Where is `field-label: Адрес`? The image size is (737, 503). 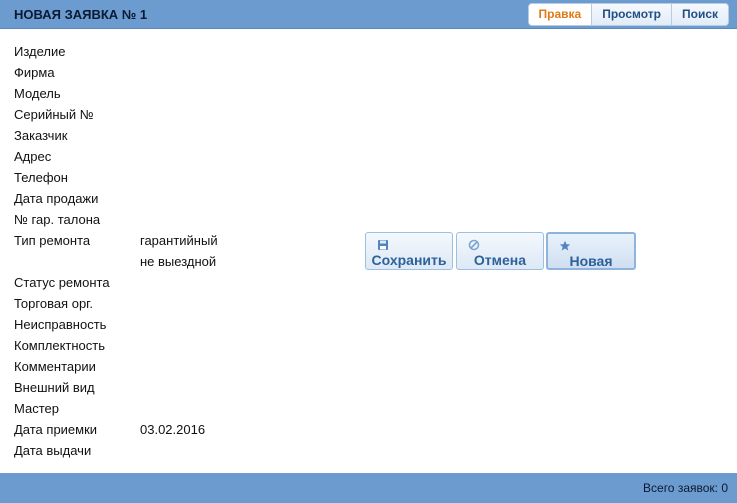 field-label: Адрес is located at coordinates (33, 156).